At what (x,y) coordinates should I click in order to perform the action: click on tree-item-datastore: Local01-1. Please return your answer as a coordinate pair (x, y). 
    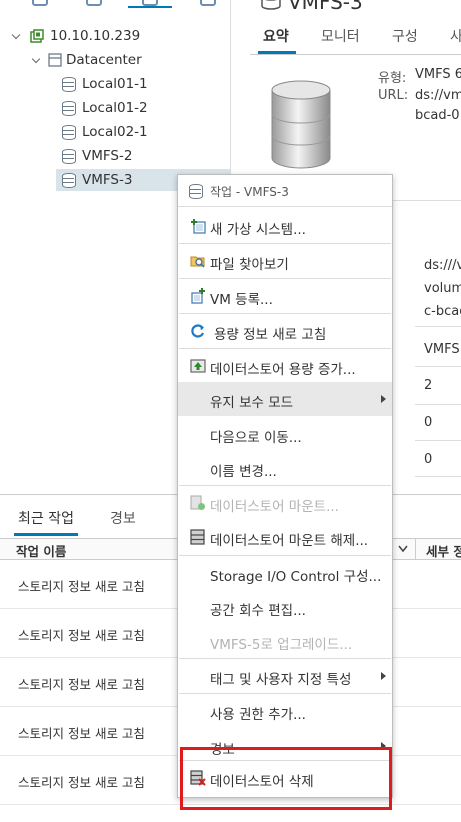
    Looking at the image, I should click on (115, 84).